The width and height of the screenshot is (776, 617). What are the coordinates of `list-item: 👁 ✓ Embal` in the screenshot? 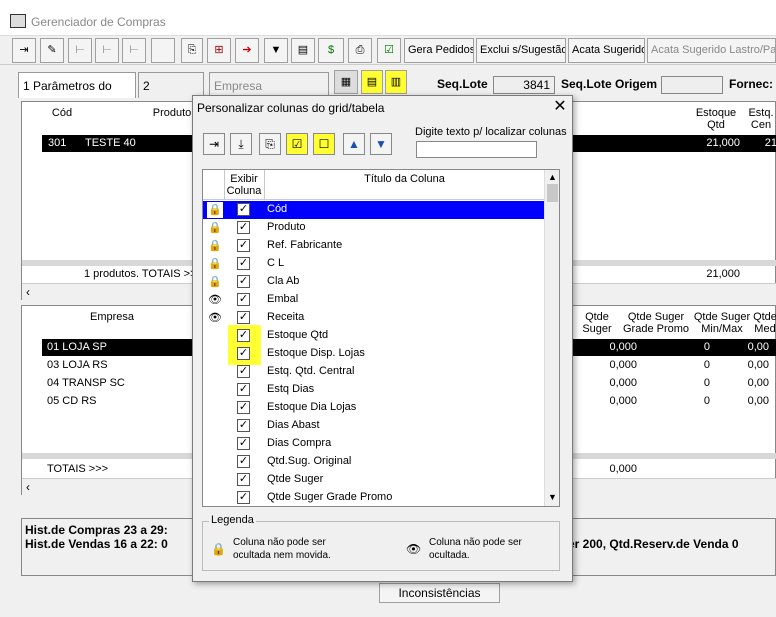 It's located at (373, 300).